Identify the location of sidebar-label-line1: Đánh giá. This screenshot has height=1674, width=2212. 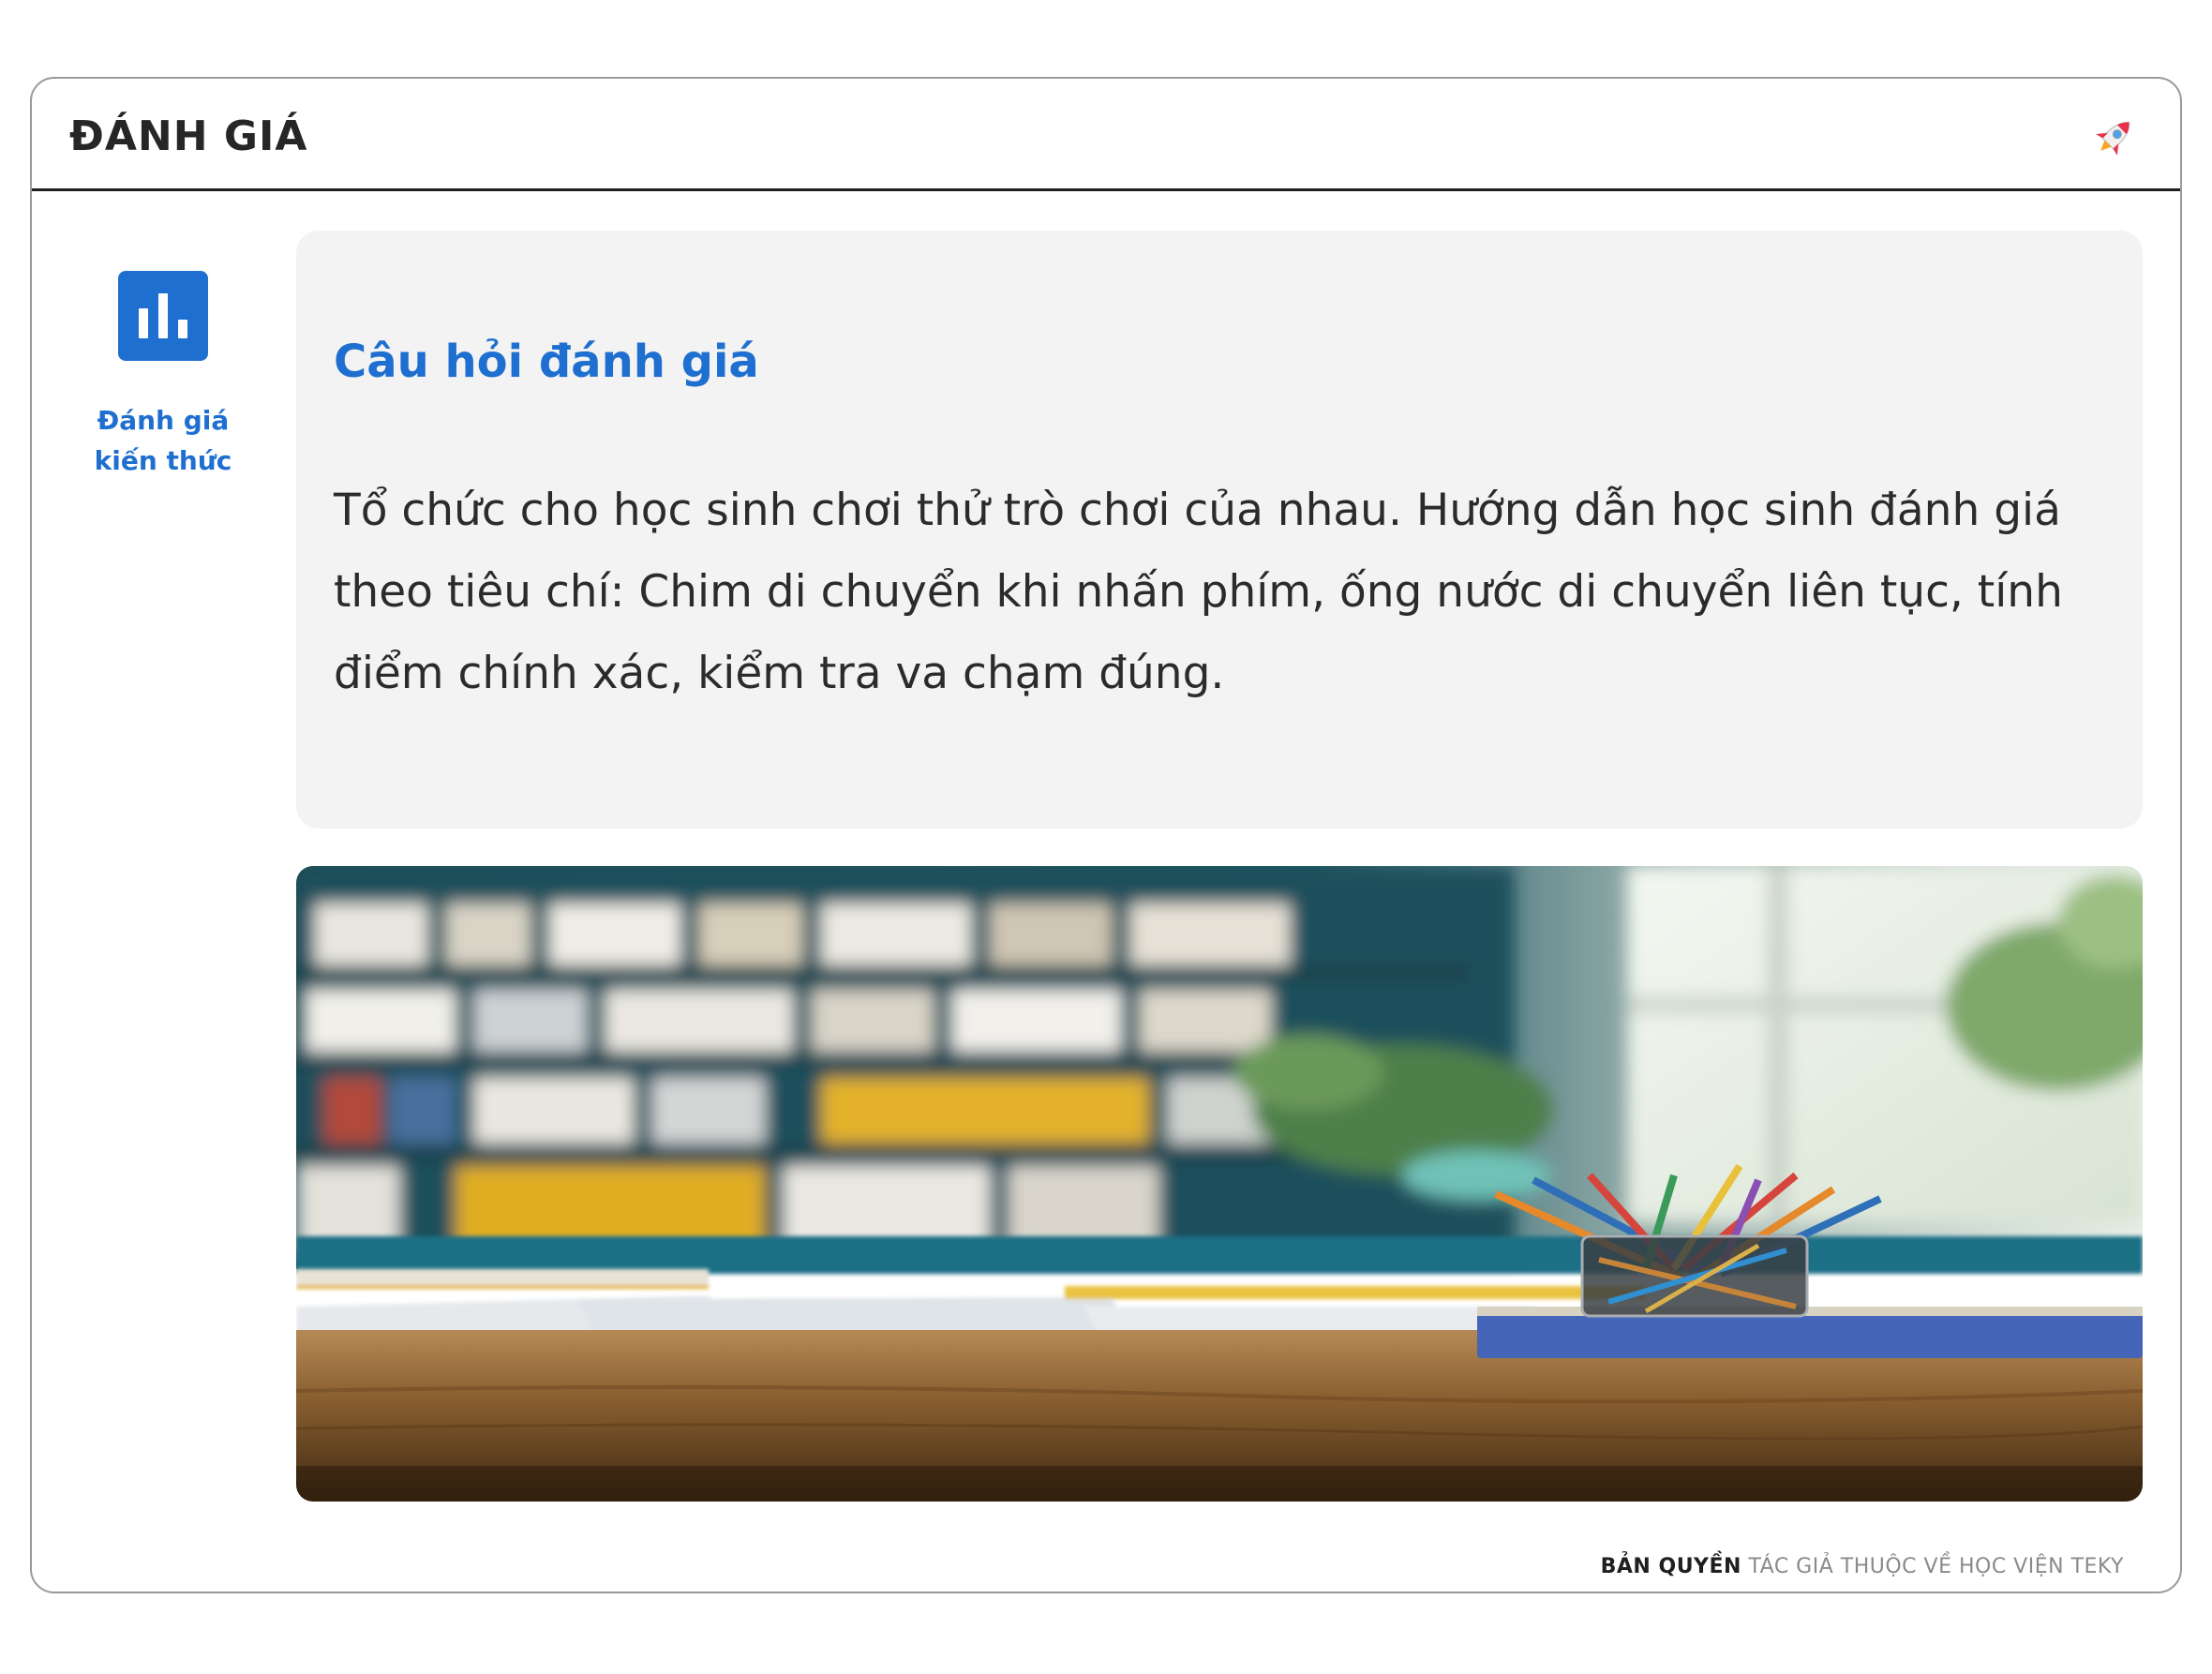
(163, 420).